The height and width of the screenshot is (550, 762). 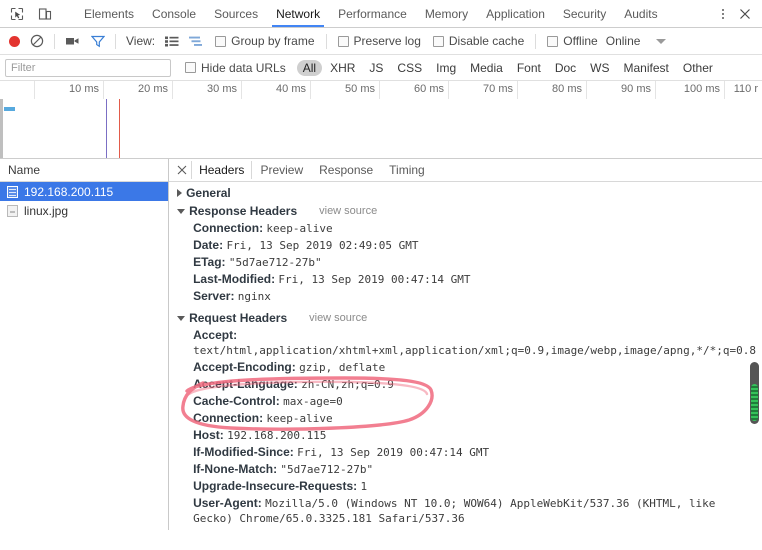 What do you see at coordinates (478, 41) in the screenshot?
I see `disable-cache-checkbox: Disable cache` at bounding box center [478, 41].